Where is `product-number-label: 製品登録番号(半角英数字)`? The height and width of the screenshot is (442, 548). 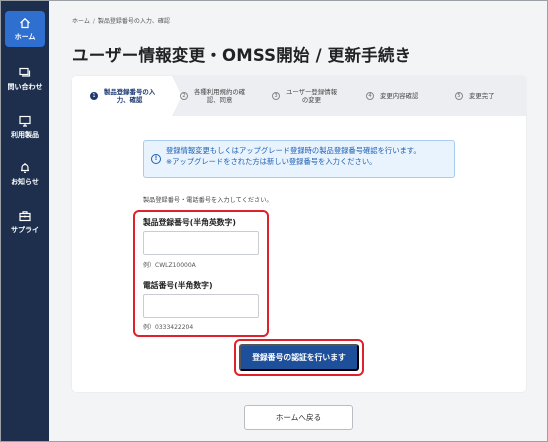 product-number-label: 製品登録番号(半角英数字) is located at coordinates (189, 222).